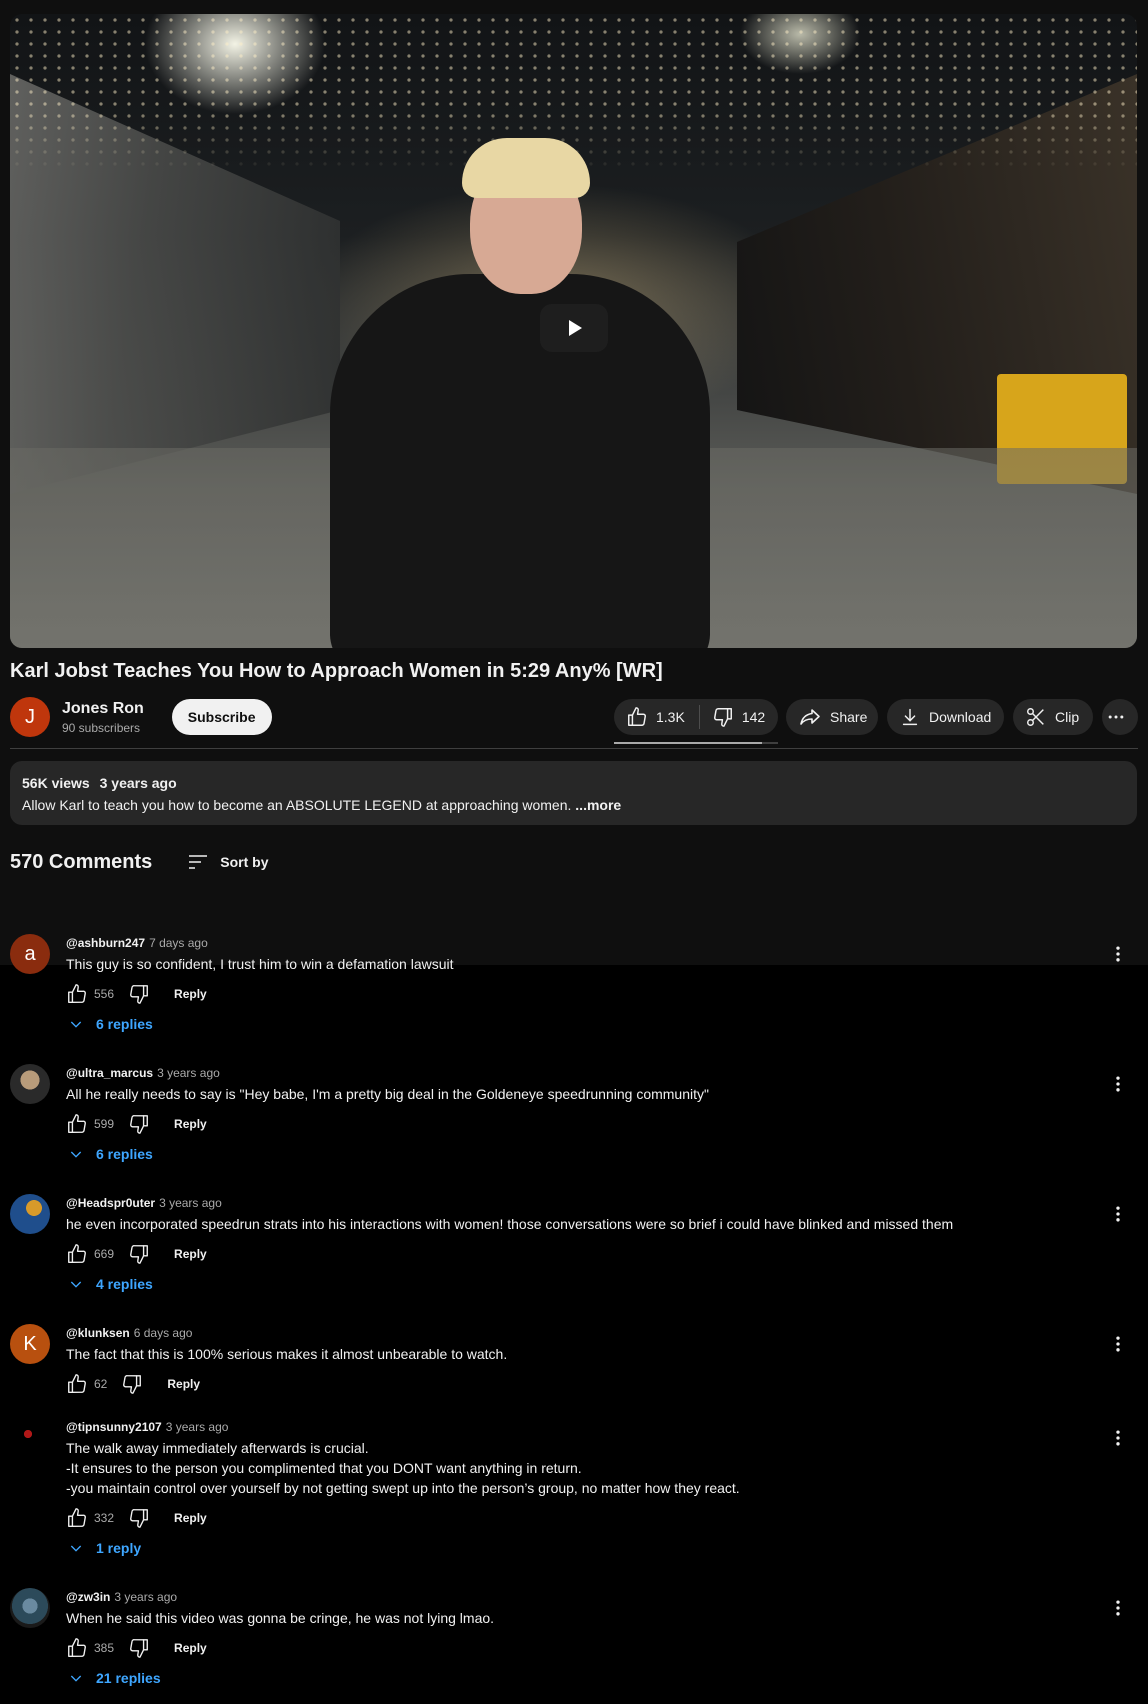 The height and width of the screenshot is (1704, 1148). I want to click on like-dislike-group: 1.3K 142, so click(696, 717).